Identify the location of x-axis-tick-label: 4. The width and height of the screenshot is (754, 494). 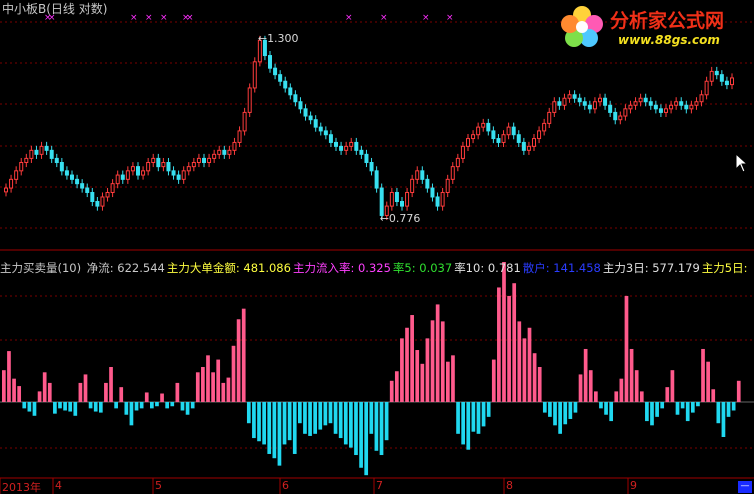
(58, 485).